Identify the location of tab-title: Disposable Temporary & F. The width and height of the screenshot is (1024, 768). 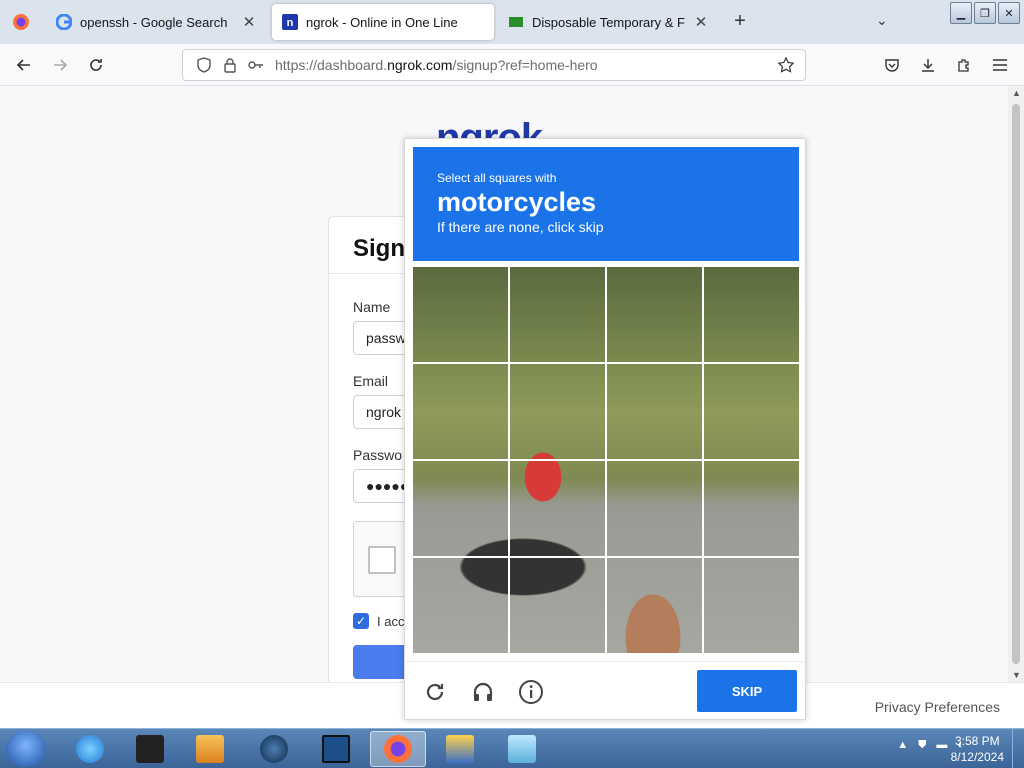
(608, 22).